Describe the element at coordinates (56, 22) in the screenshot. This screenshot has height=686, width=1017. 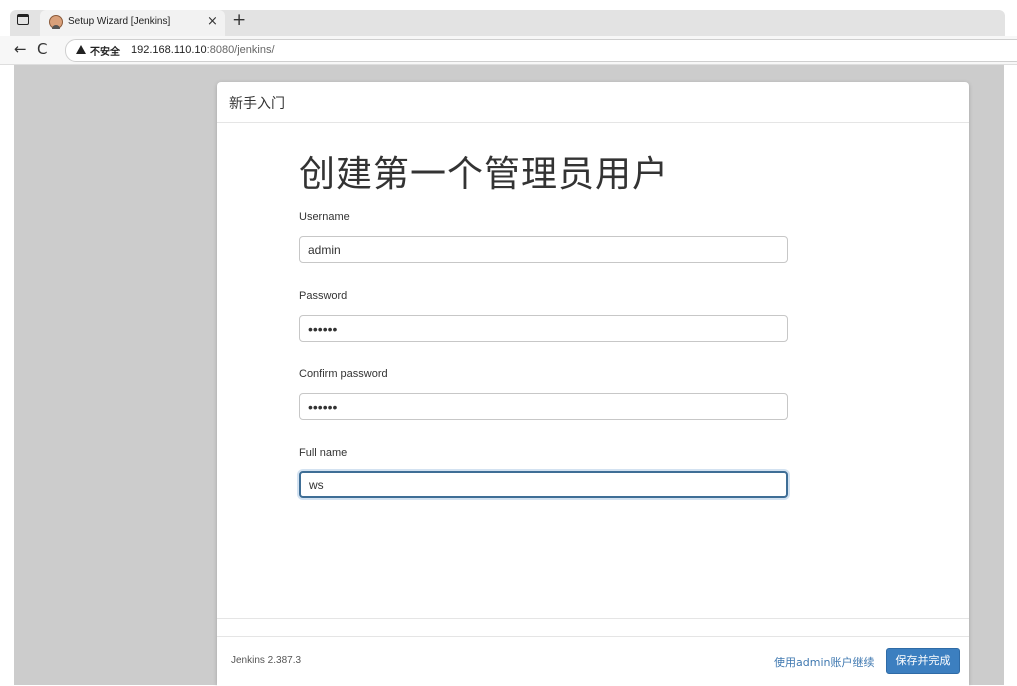
I see `jenkins-favicon-icon` at that location.